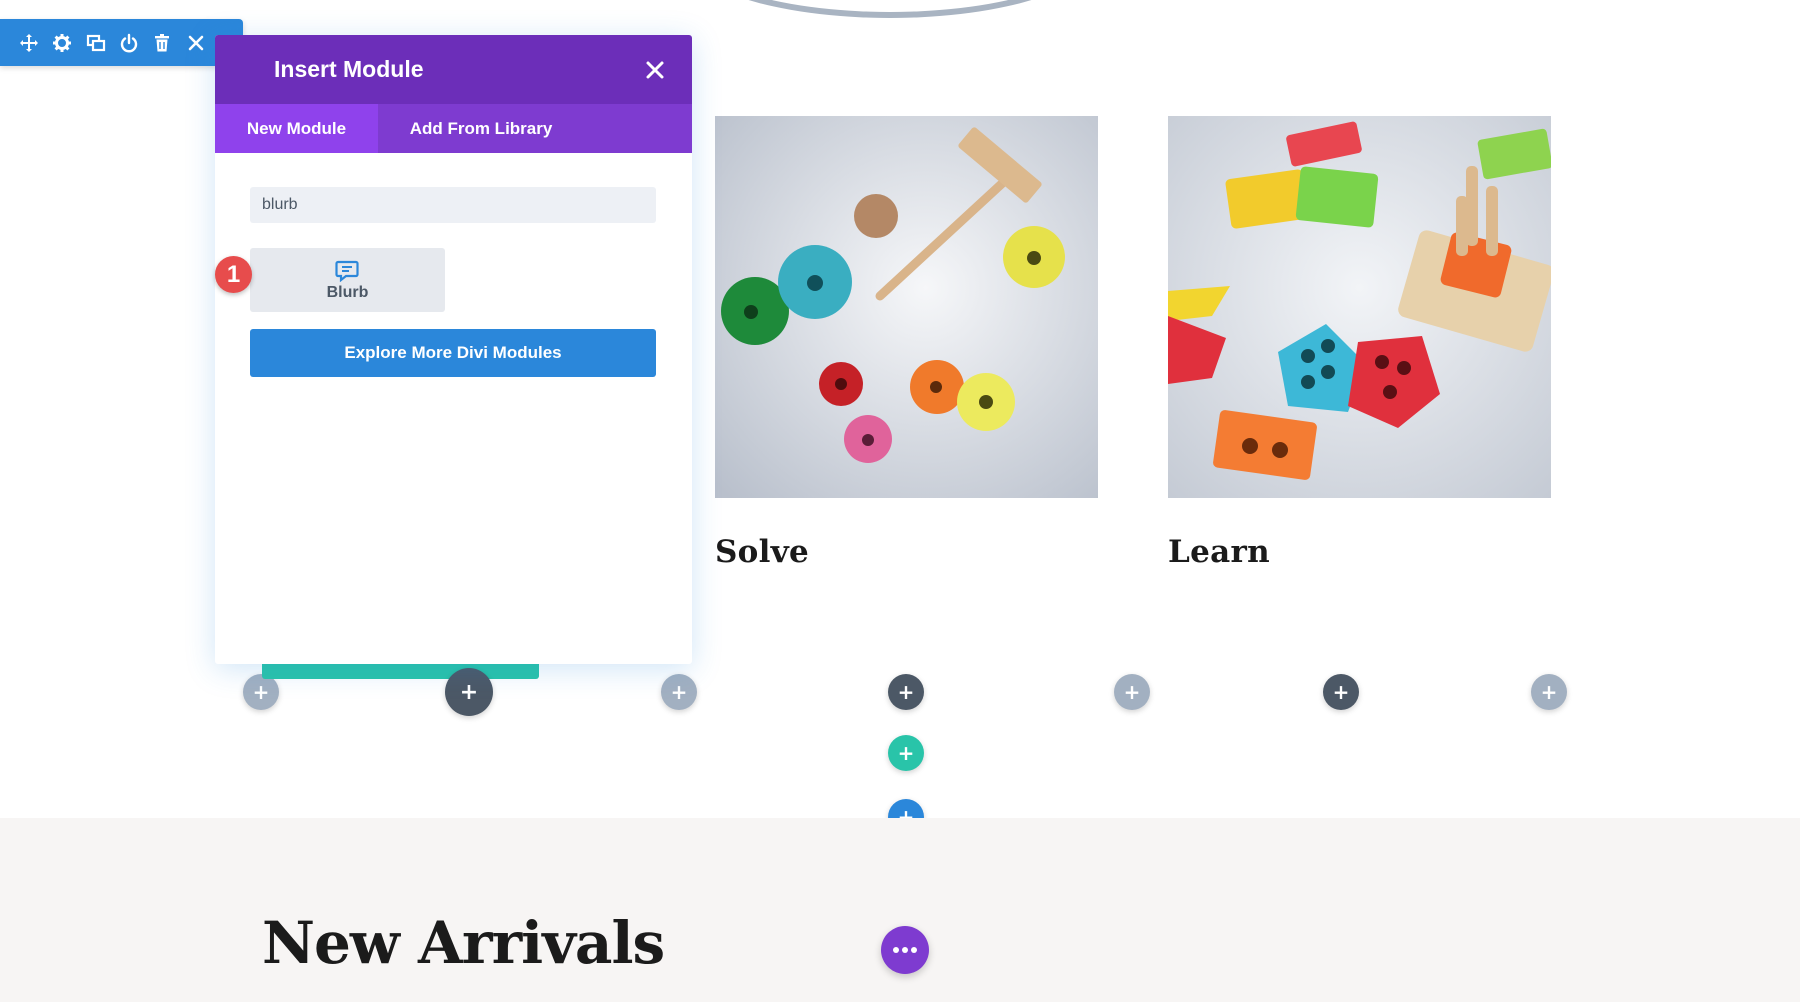 This screenshot has height=1002, width=1800. Describe the element at coordinates (1219, 552) in the screenshot. I see `column-title: Learn` at that location.